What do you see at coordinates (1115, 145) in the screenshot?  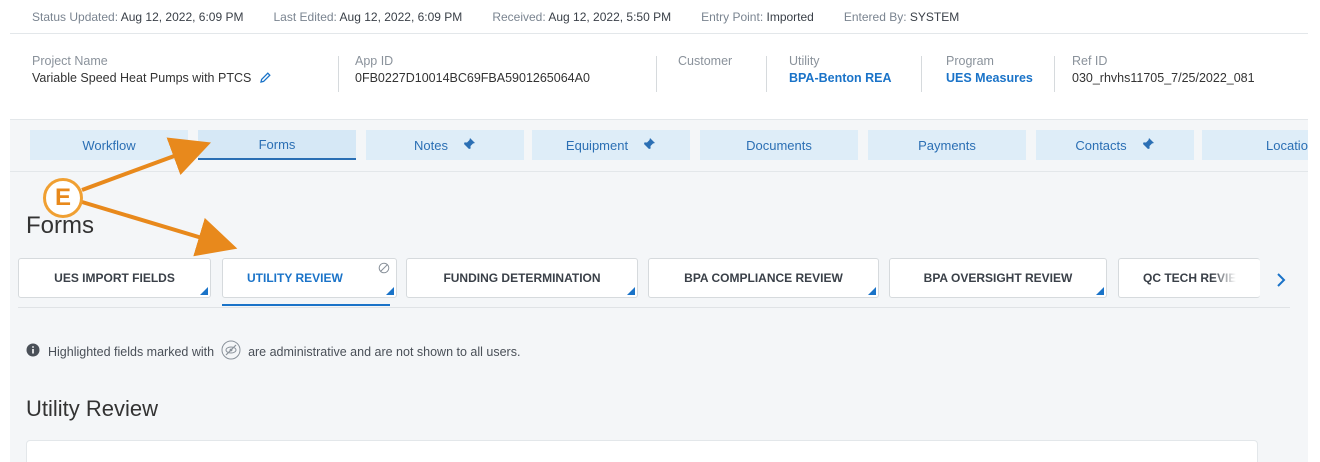 I see `tab-contacts: Contacts` at bounding box center [1115, 145].